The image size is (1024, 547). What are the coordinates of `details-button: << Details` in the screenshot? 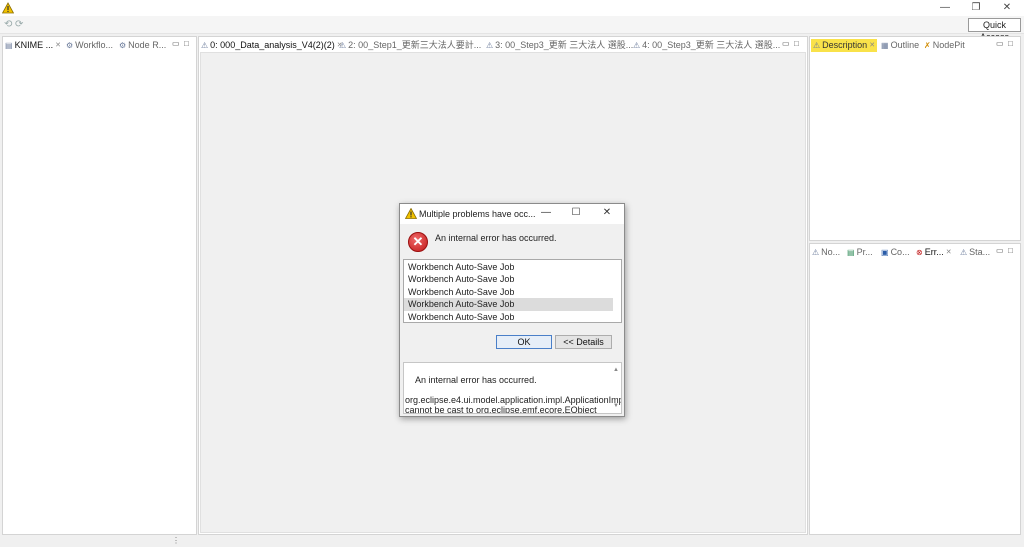 It's located at (583, 342).